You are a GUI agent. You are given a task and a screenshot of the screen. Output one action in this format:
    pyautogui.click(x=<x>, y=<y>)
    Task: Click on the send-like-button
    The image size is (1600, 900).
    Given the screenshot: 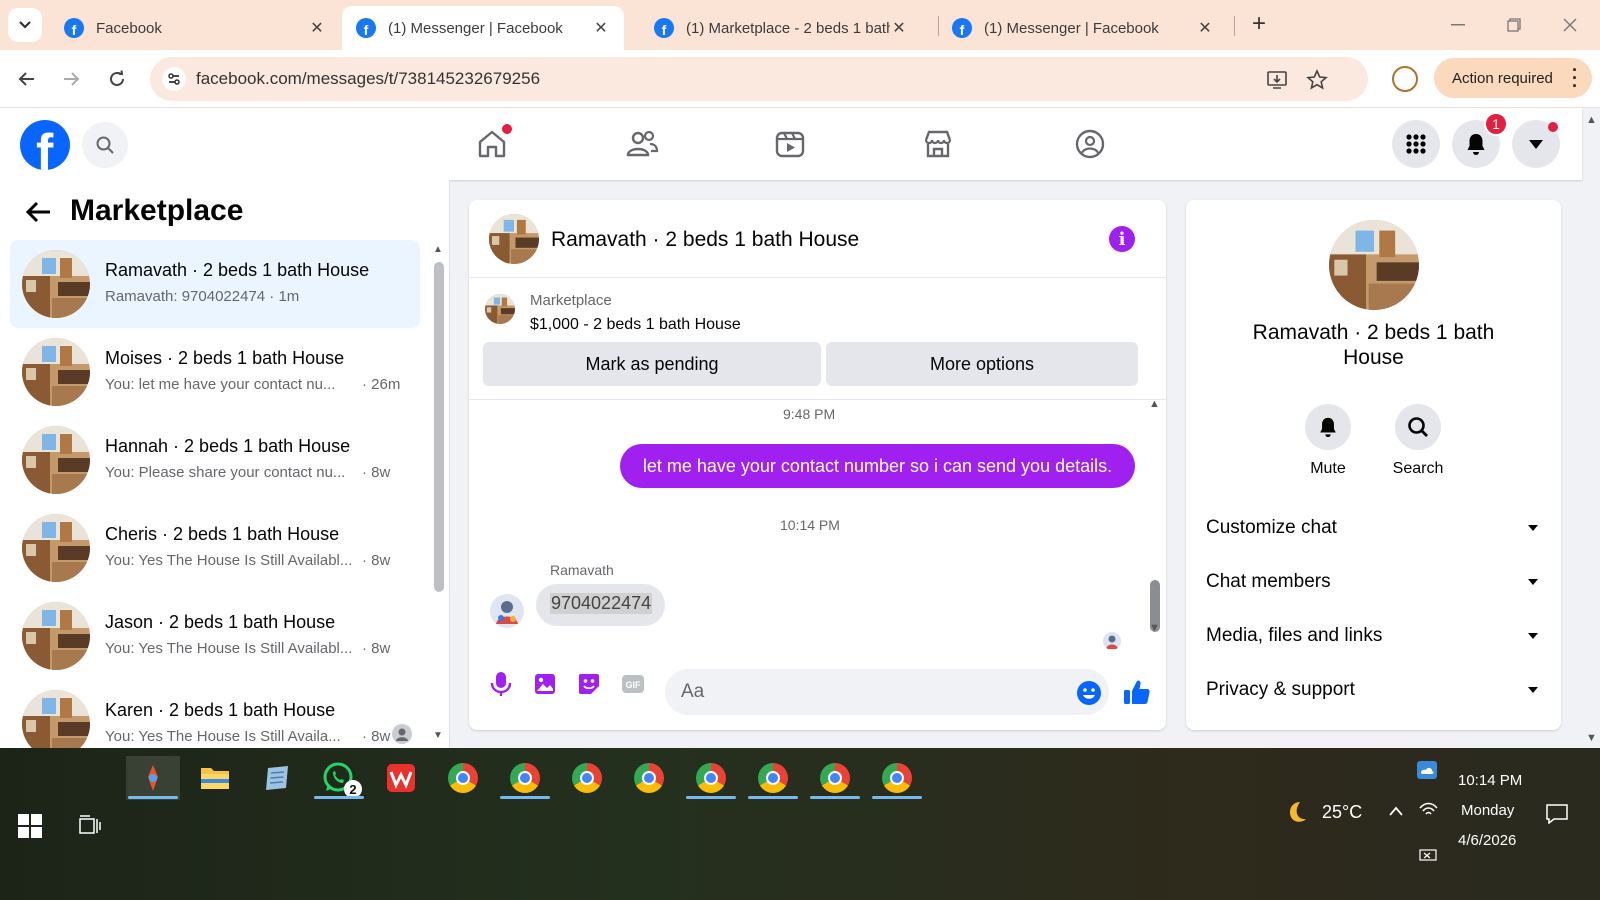 What is the action you would take?
    pyautogui.click(x=1137, y=692)
    